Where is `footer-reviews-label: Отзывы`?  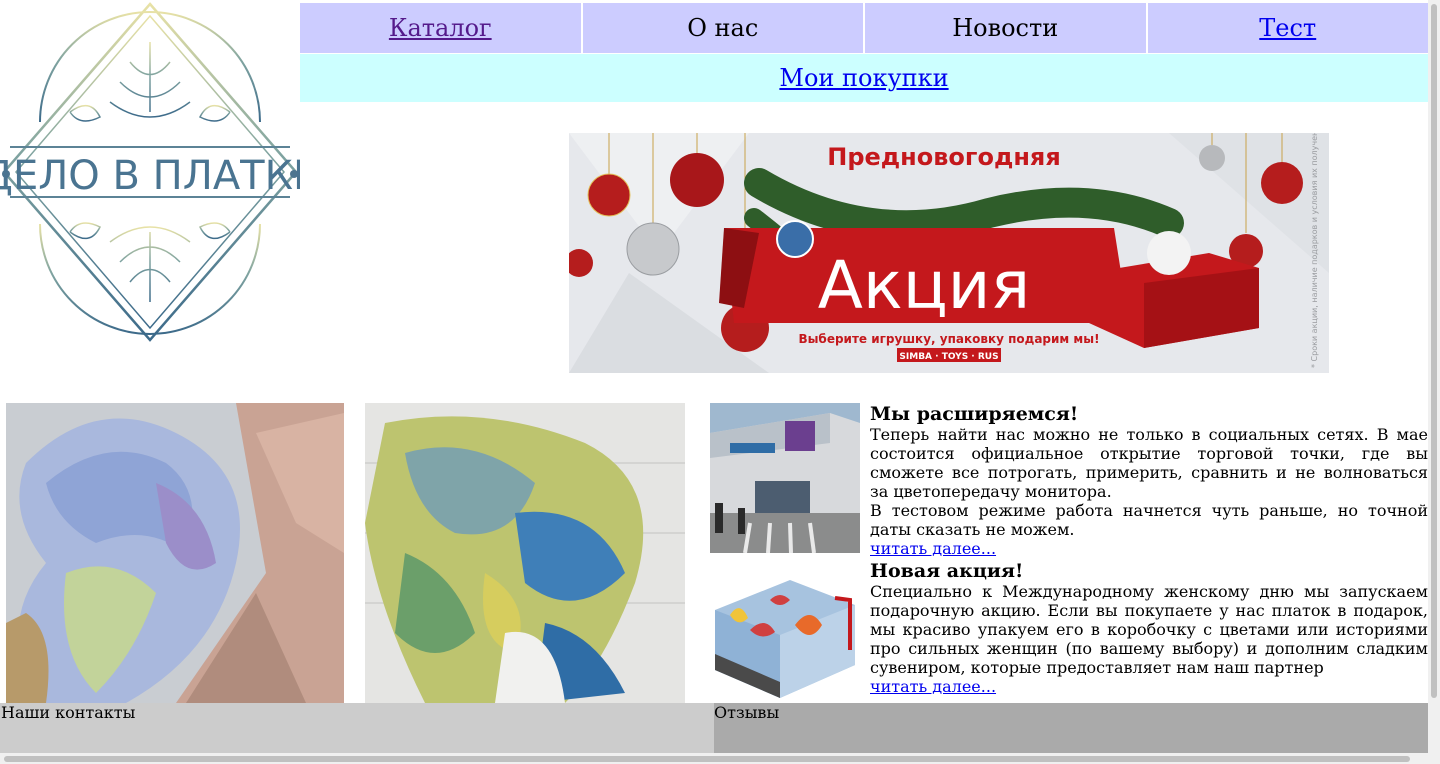 footer-reviews-label: Отзывы is located at coordinates (747, 712).